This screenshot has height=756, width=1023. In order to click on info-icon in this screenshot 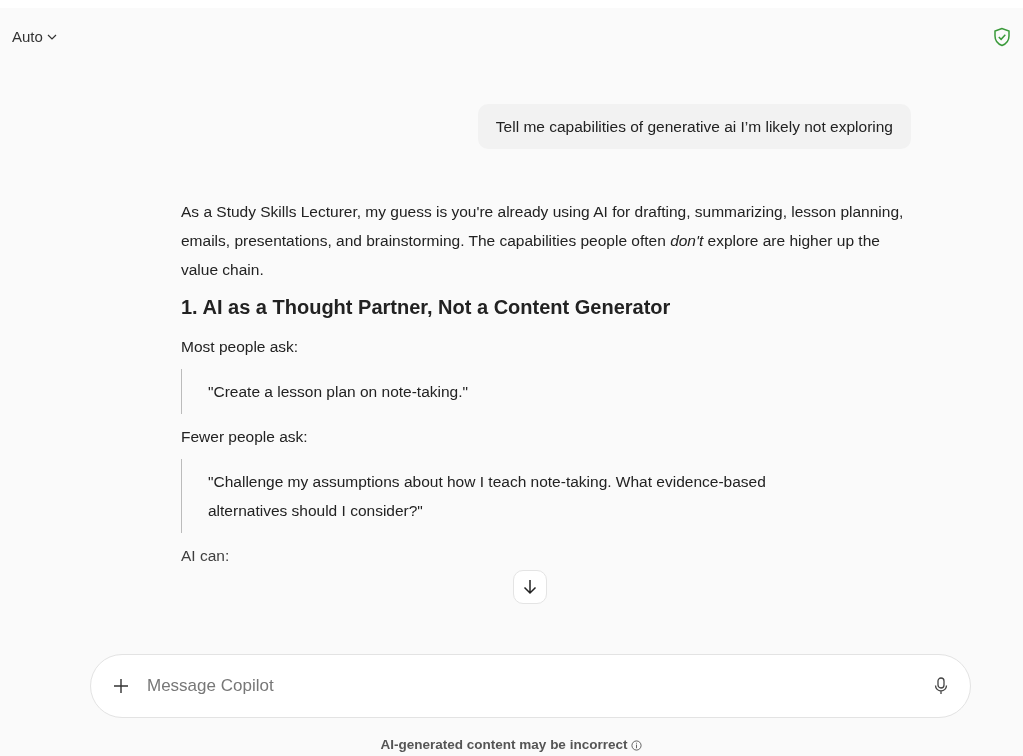, I will do `click(637, 745)`.